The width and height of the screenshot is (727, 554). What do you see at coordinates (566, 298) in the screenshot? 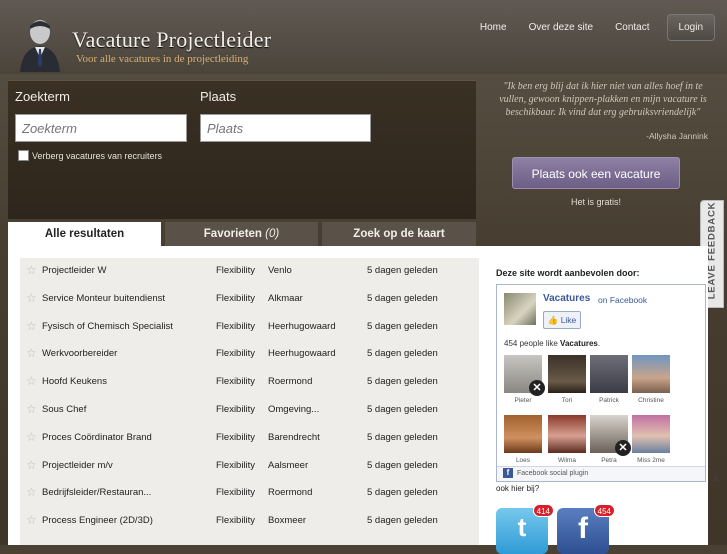
I see `facebook-page-name: Vacatures` at bounding box center [566, 298].